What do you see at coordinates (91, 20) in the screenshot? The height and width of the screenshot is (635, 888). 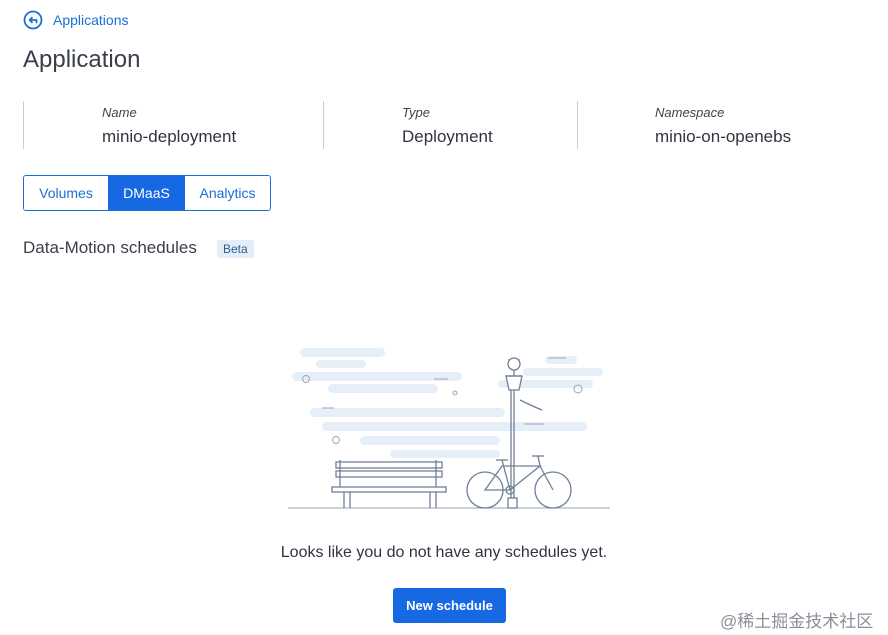 I see `back-link-label: Applications` at bounding box center [91, 20].